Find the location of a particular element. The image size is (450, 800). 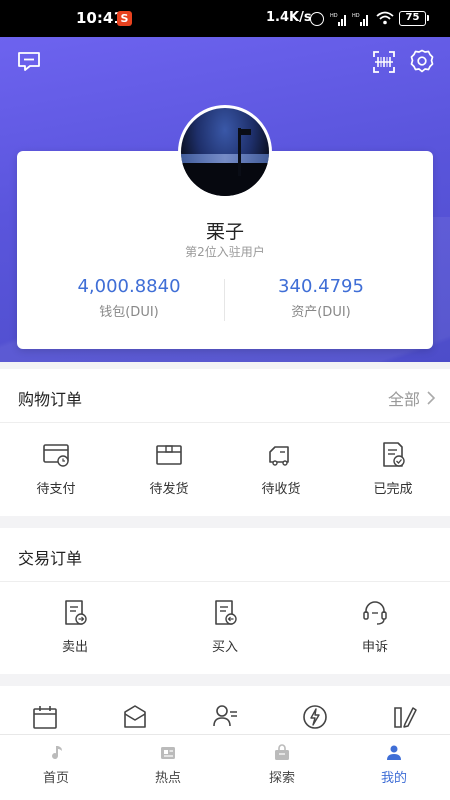

app-notification-icon: S is located at coordinates (124, 18).